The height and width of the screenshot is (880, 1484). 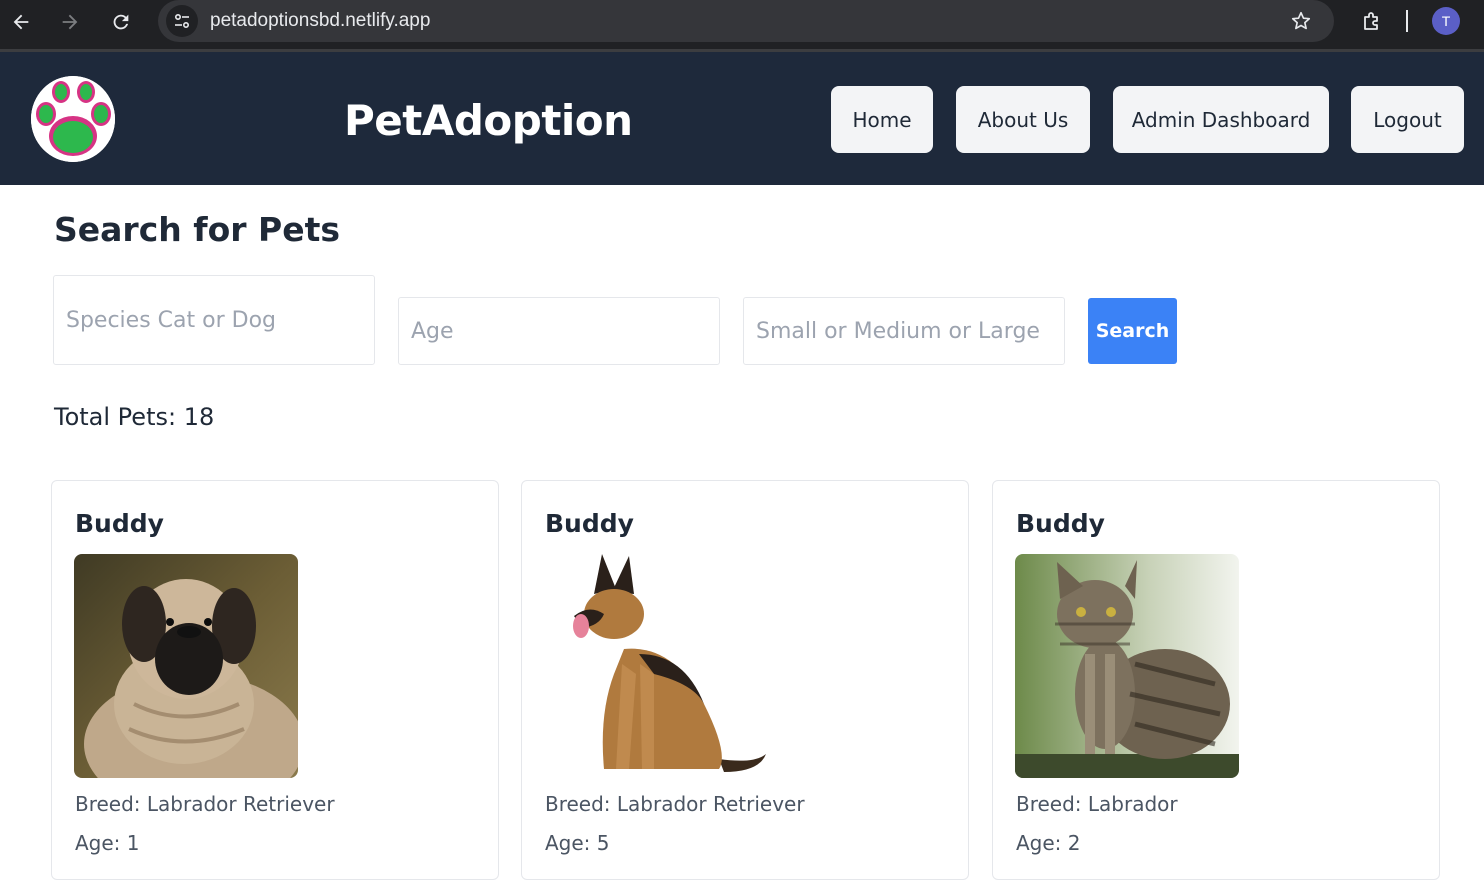 I want to click on toolbar-divider, so click(x=1407, y=21).